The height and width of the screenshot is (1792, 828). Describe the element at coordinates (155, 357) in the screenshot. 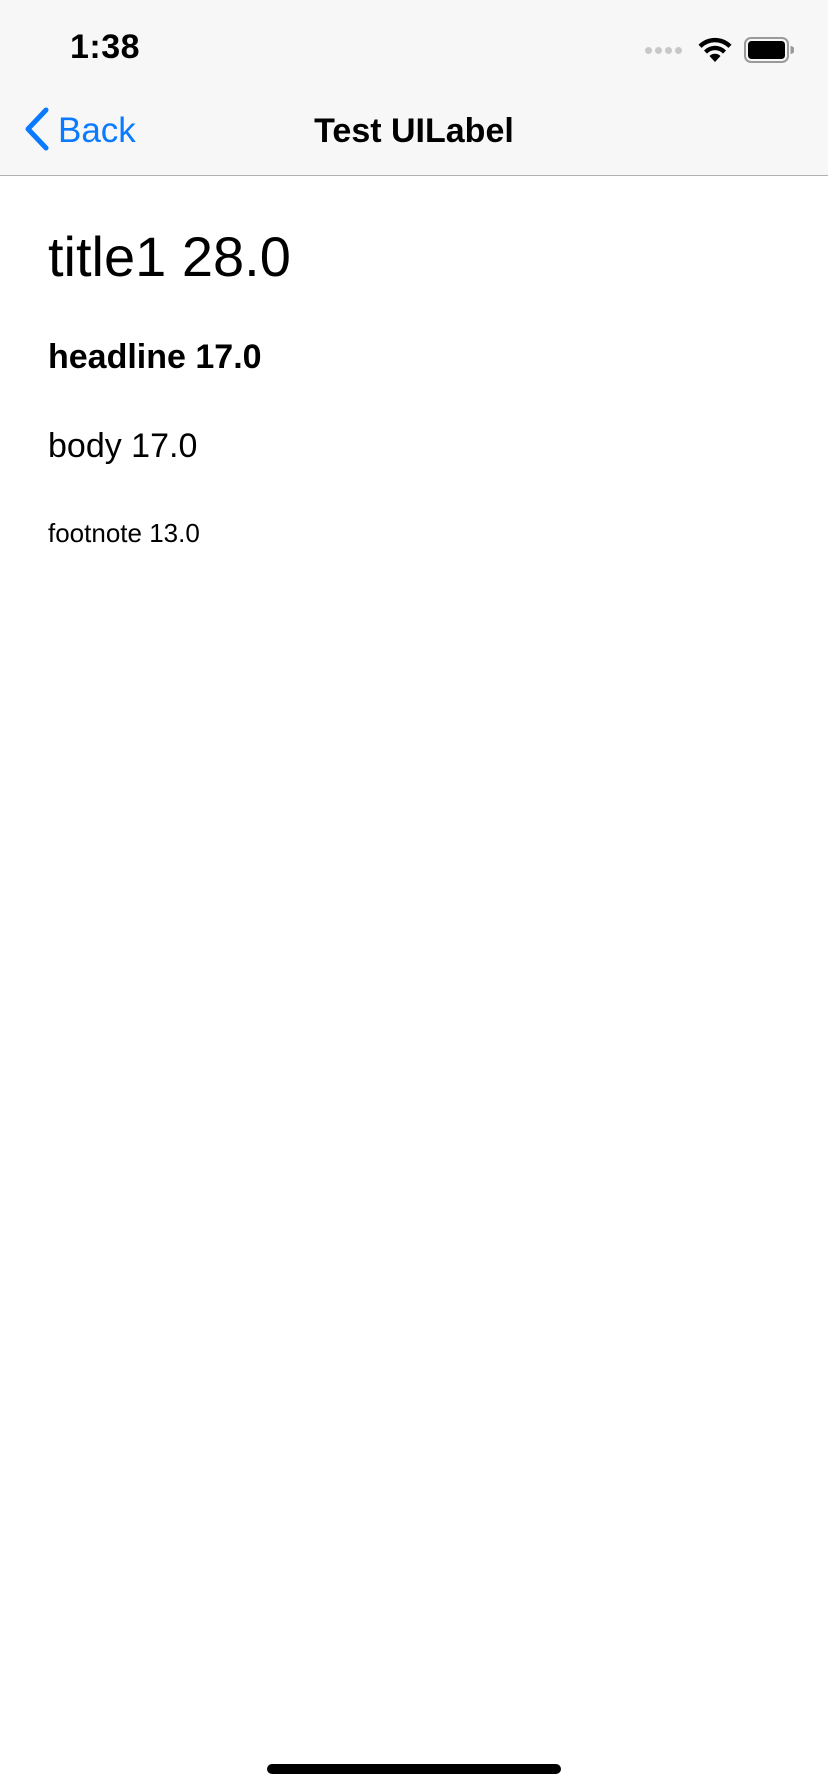

I see `headline-label: headline 17.0` at that location.